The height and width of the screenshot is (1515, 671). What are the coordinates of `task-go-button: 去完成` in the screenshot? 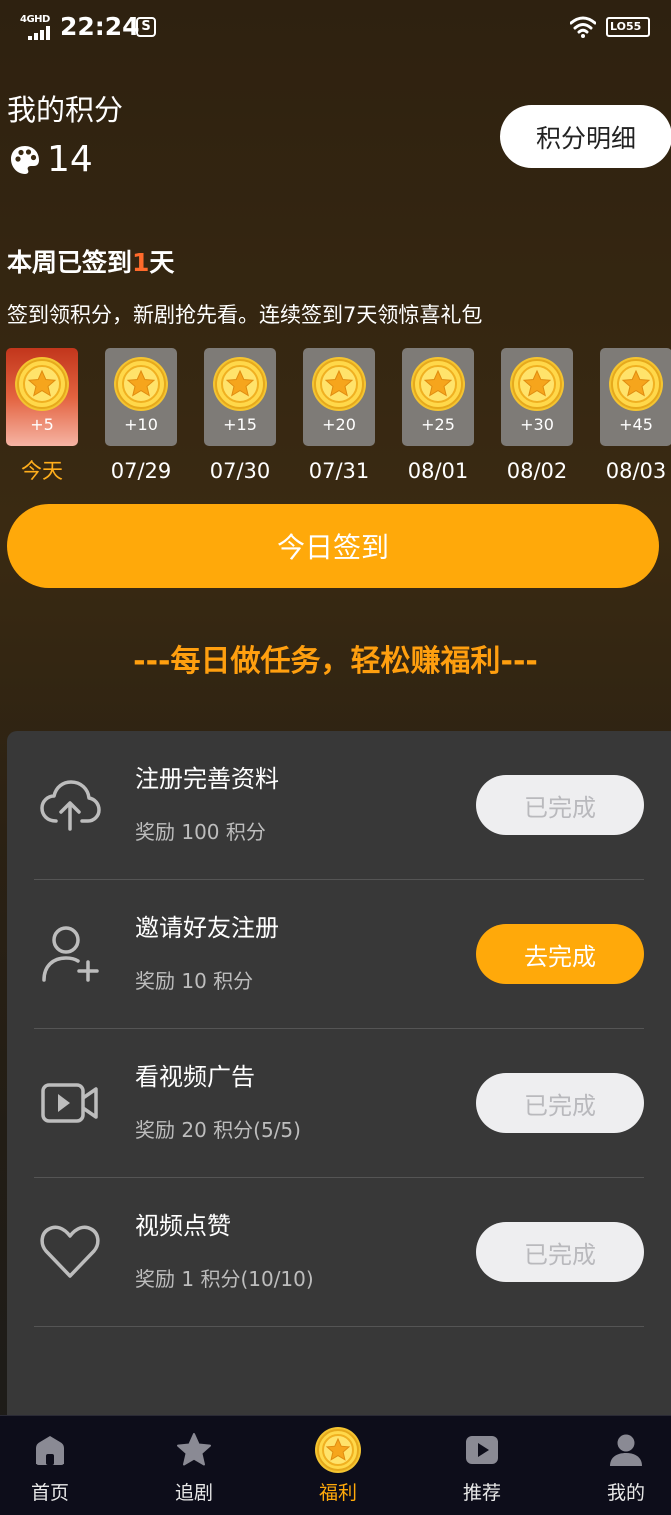 It's located at (560, 954).